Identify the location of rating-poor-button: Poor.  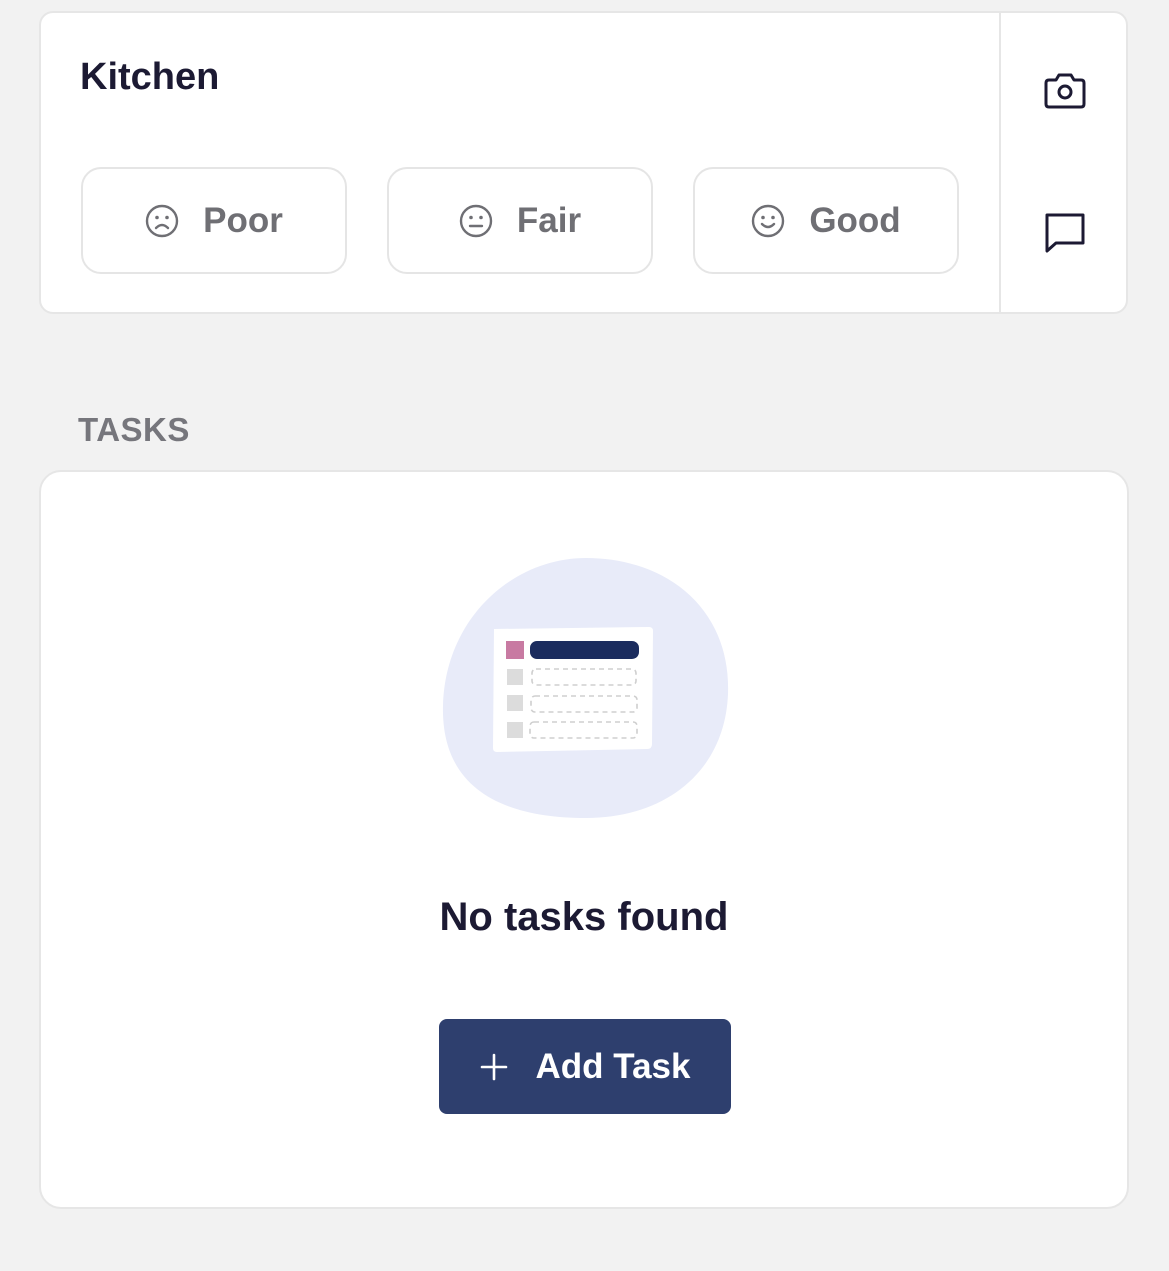
(214, 220).